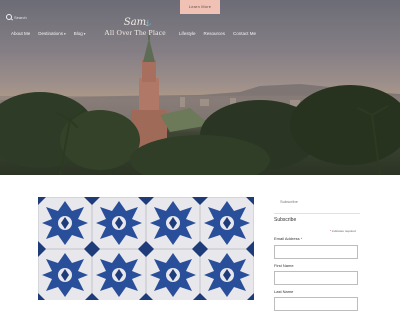  Describe the element at coordinates (284, 291) in the screenshot. I see `last-name-label: Last Name` at that location.